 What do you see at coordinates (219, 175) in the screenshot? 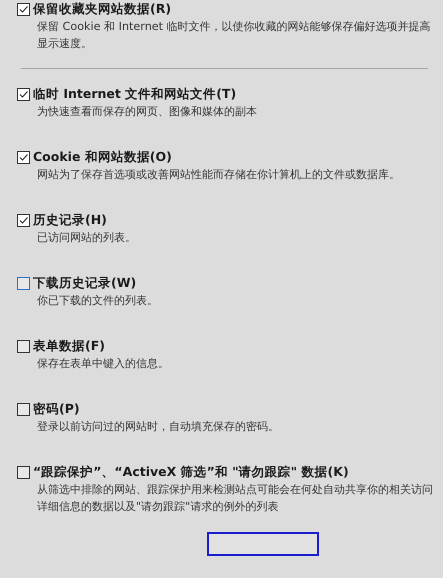
I see `option-description: 网站为了保存首选项或改善网站性能而存储在你计算机上的文件或数据库。` at bounding box center [219, 175].